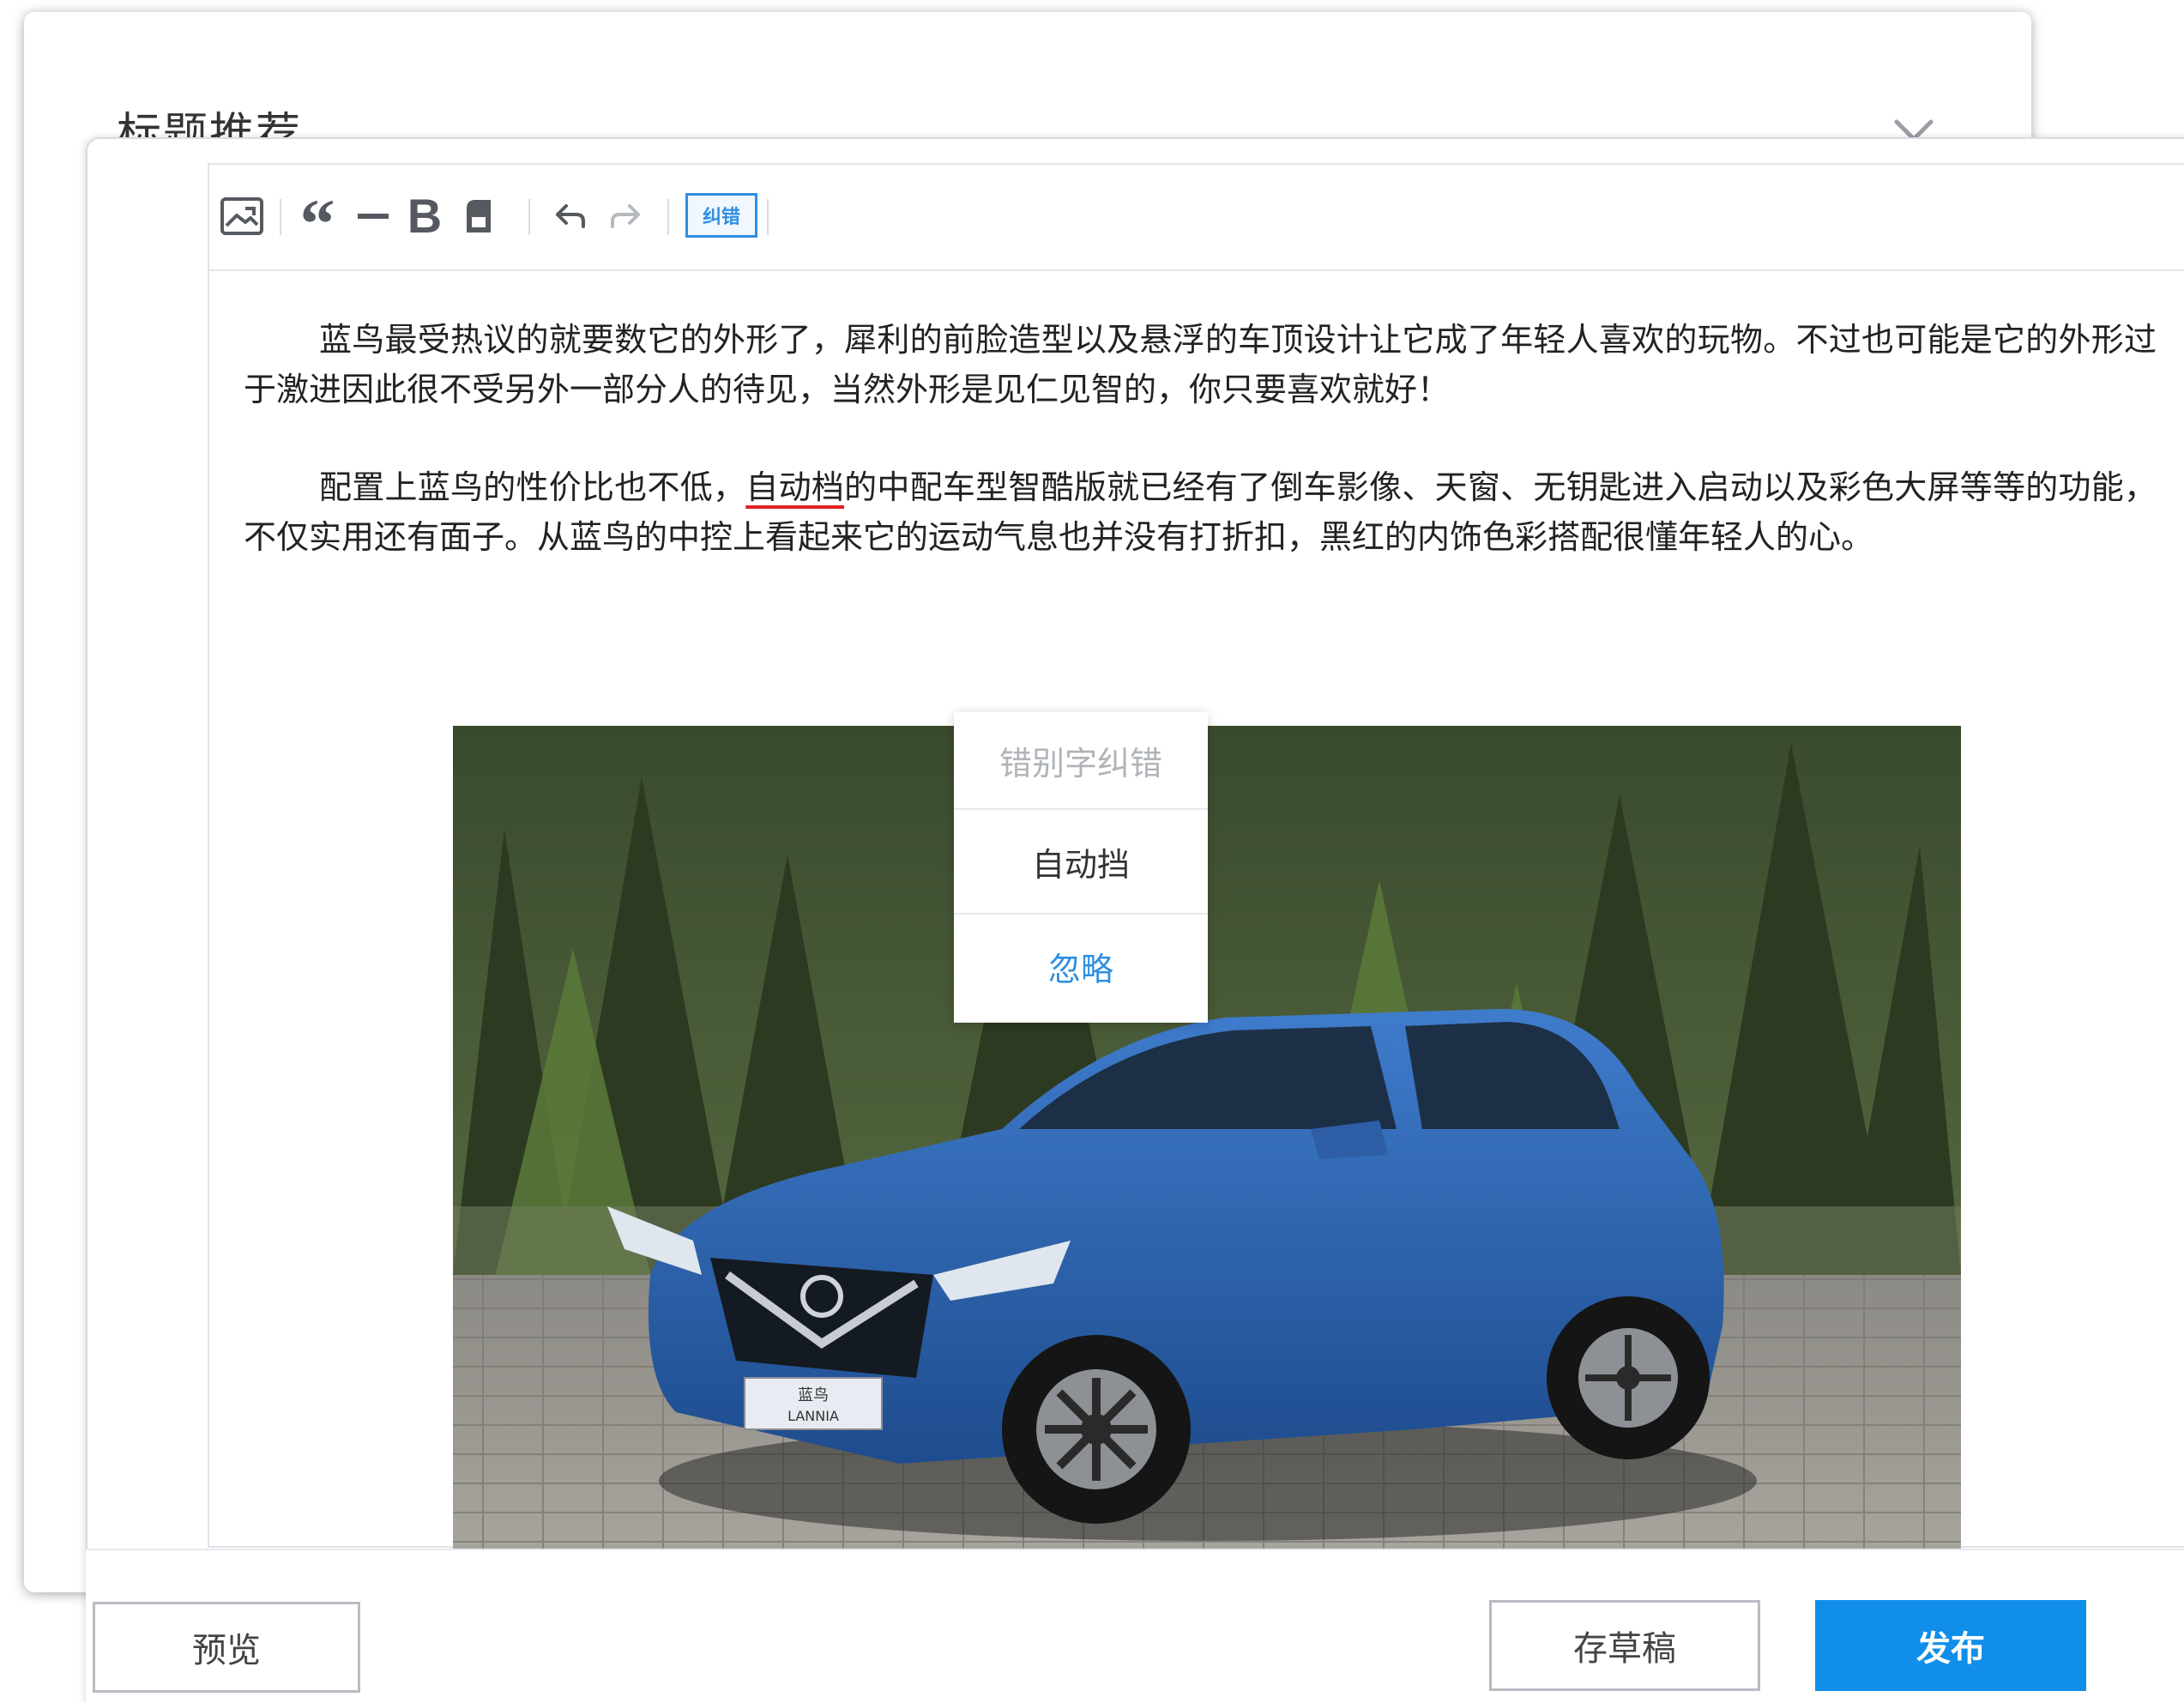 This screenshot has height=1703, width=2184. I want to click on typo-correction-popup: 错别字纠错 自动挡 忽略, so click(1081, 867).